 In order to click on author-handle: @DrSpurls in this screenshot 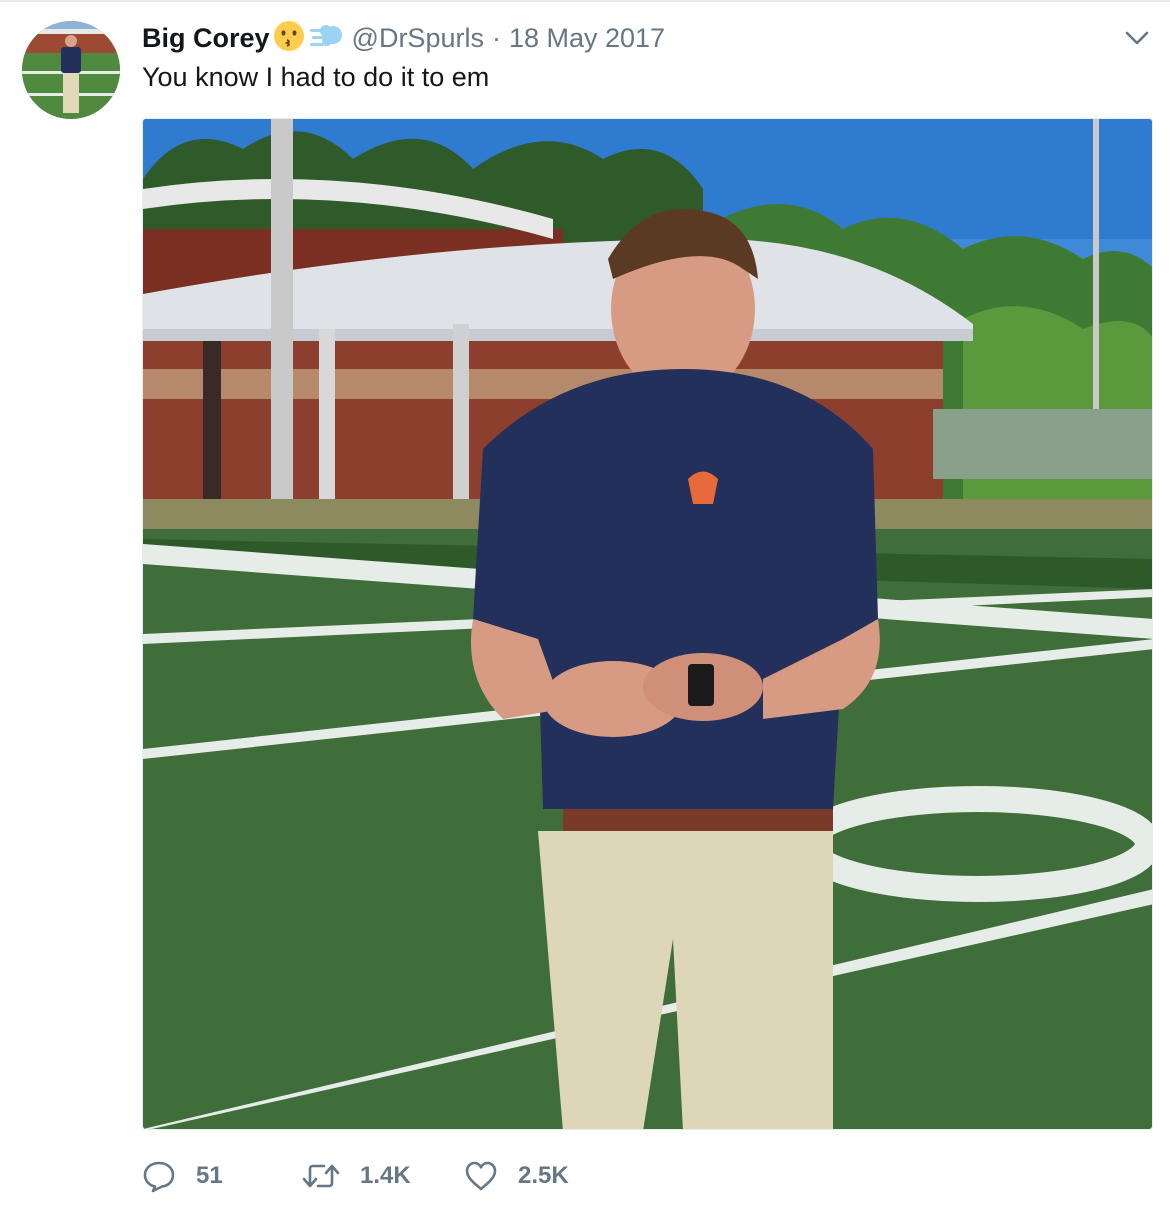, I will do `click(418, 38)`.